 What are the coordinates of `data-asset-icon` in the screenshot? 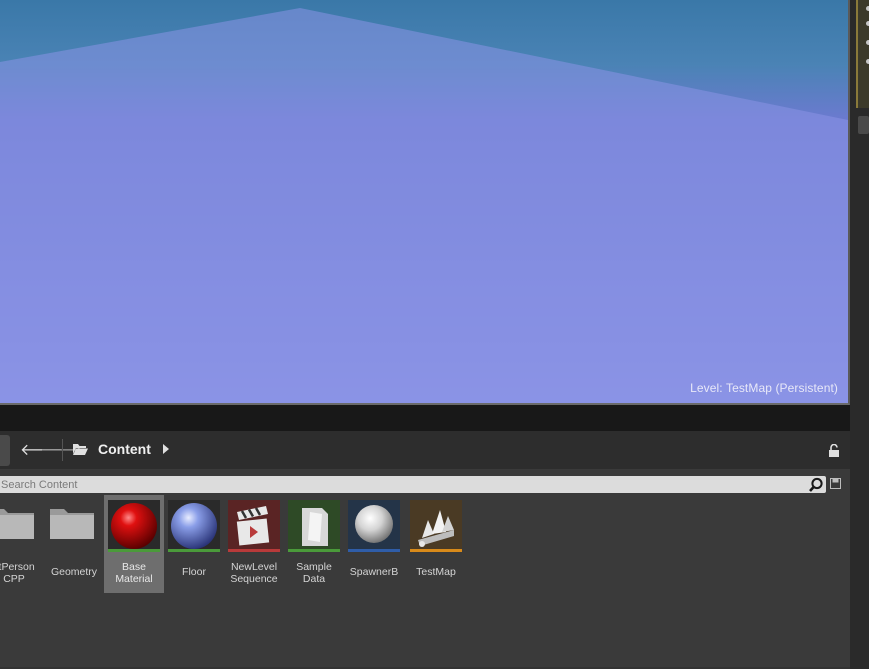 It's located at (314, 526).